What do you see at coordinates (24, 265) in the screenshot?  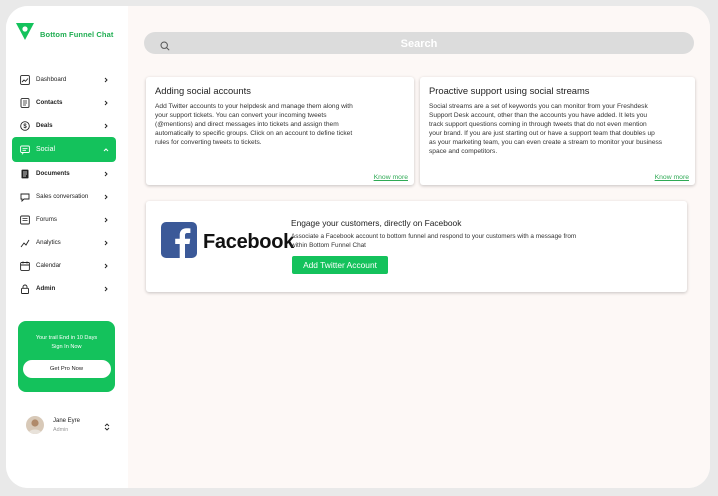 I see `calendar-icon` at bounding box center [24, 265].